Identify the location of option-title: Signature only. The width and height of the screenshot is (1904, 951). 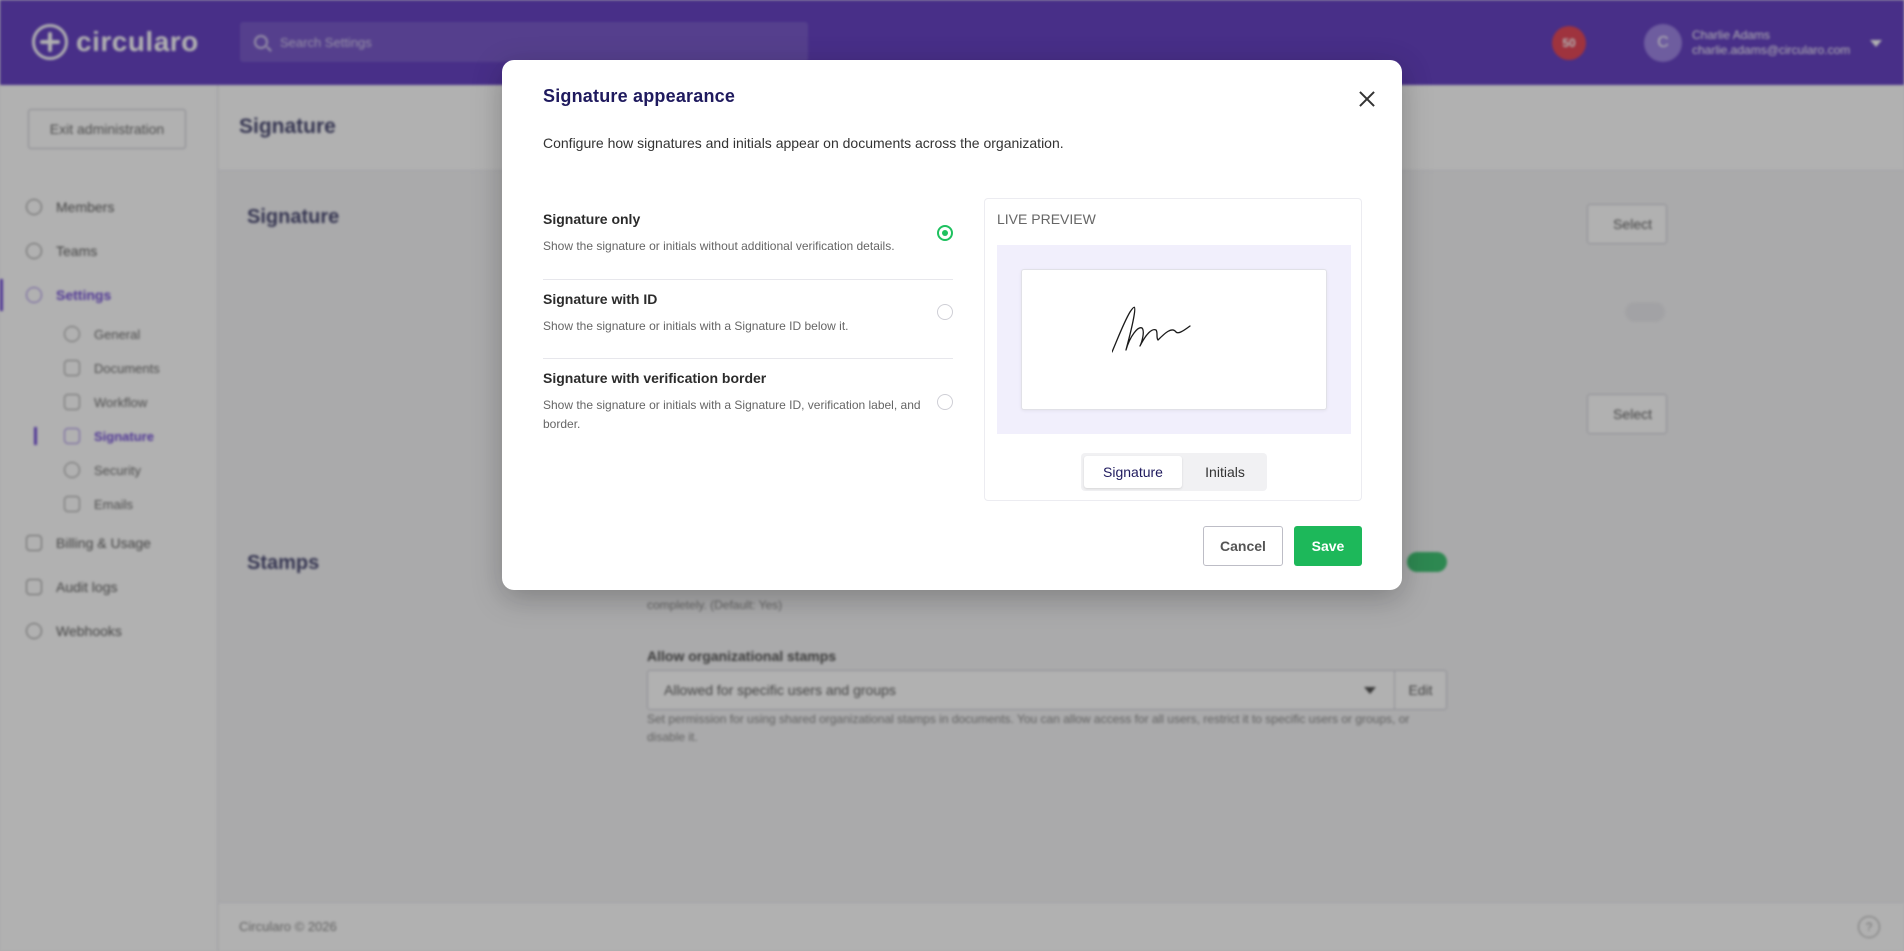
(592, 219).